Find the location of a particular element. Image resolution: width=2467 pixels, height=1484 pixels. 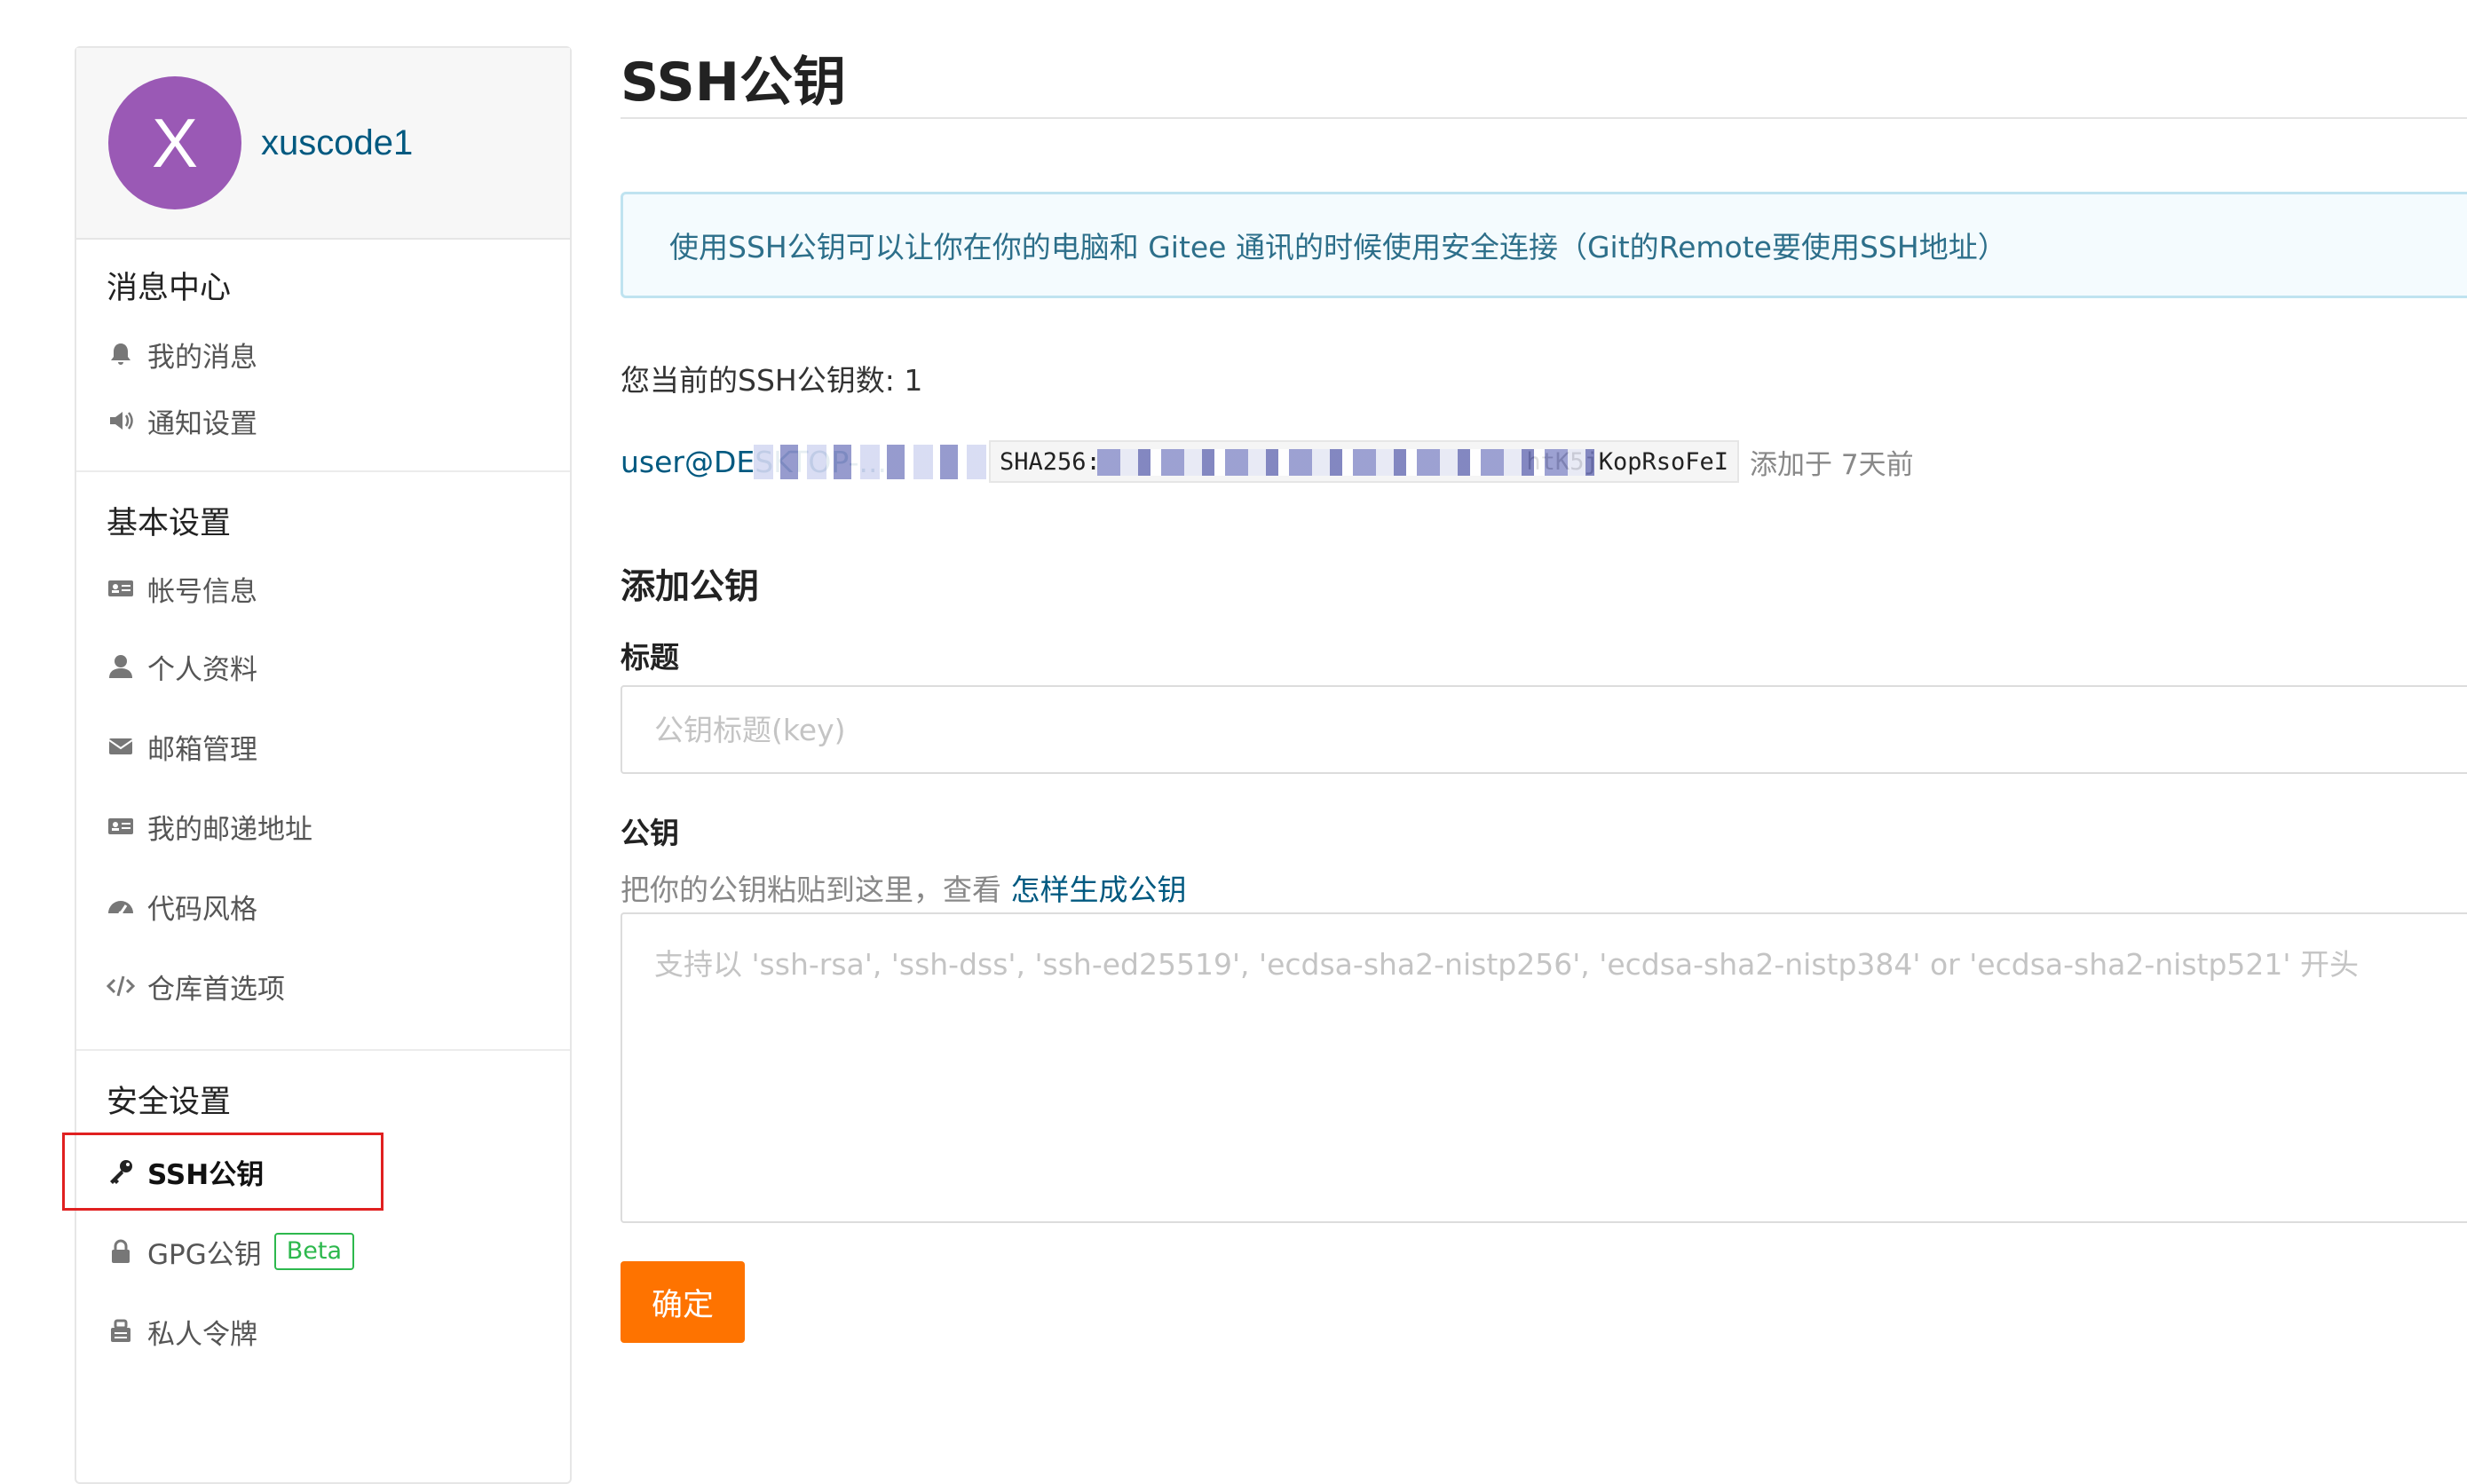

key-hint: 把你的公钥粘贴到这里，查看 怎样生成公钥 is located at coordinates (904, 888).